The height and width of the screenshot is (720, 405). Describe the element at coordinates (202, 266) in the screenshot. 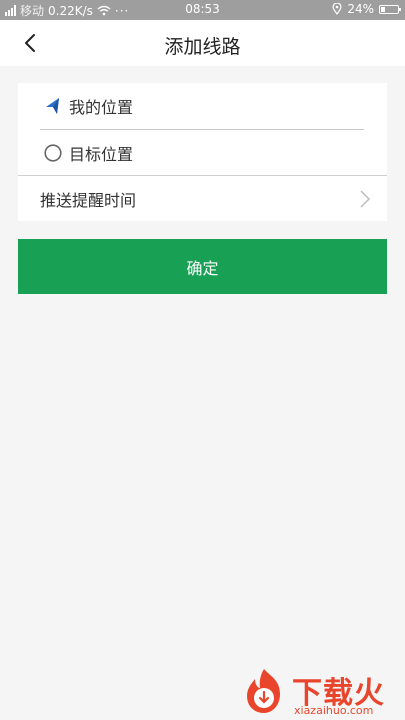

I see `confirm-button: 确定` at that location.